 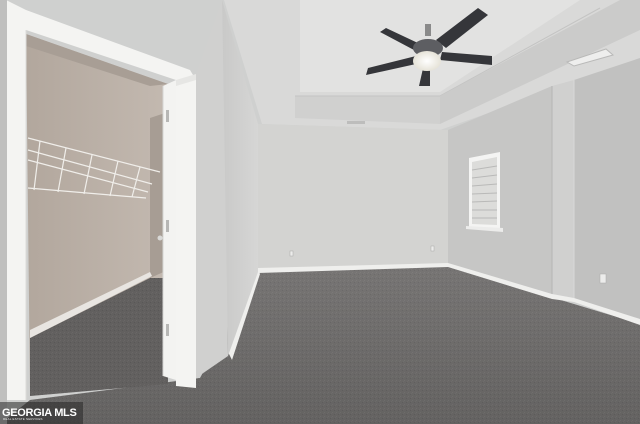 I want to click on window, so click(x=484, y=192).